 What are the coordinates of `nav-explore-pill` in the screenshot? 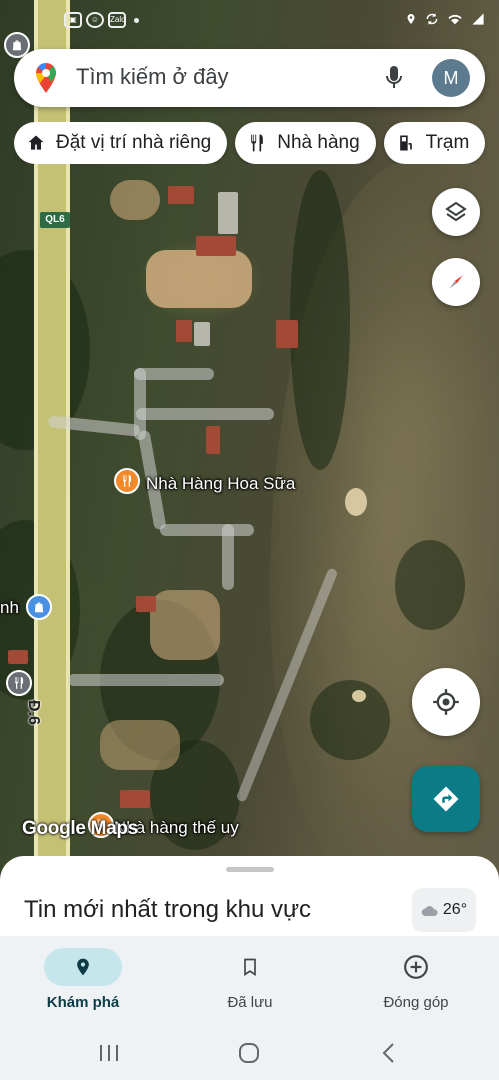 It's located at (83, 967).